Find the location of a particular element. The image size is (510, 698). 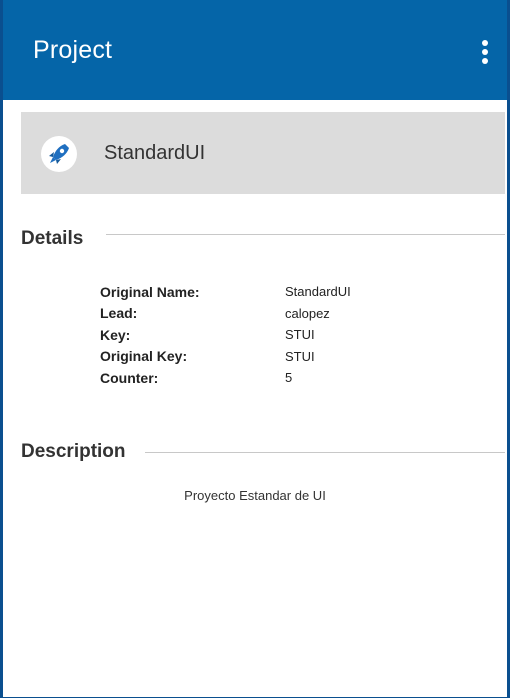

detail-label: Lead: is located at coordinates (119, 313).